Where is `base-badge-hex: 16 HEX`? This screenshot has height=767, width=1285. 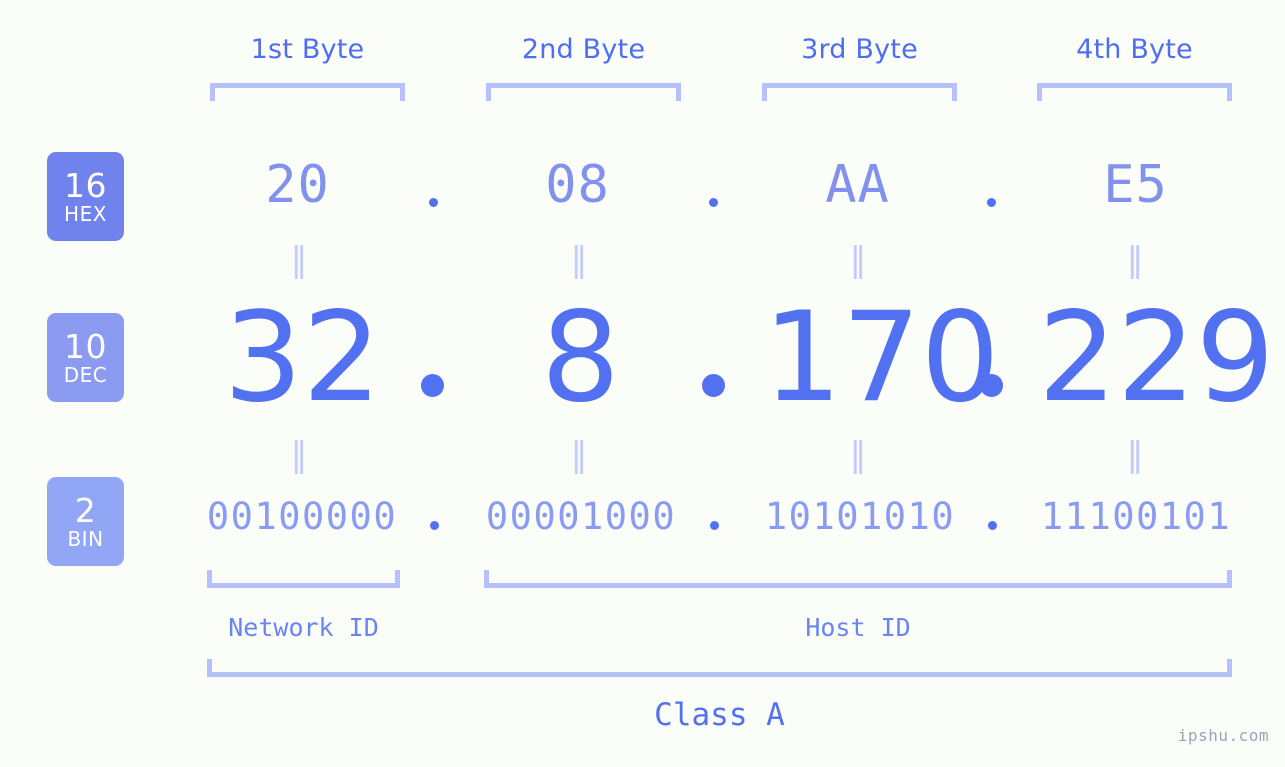
base-badge-hex: 16 HEX is located at coordinates (85, 196).